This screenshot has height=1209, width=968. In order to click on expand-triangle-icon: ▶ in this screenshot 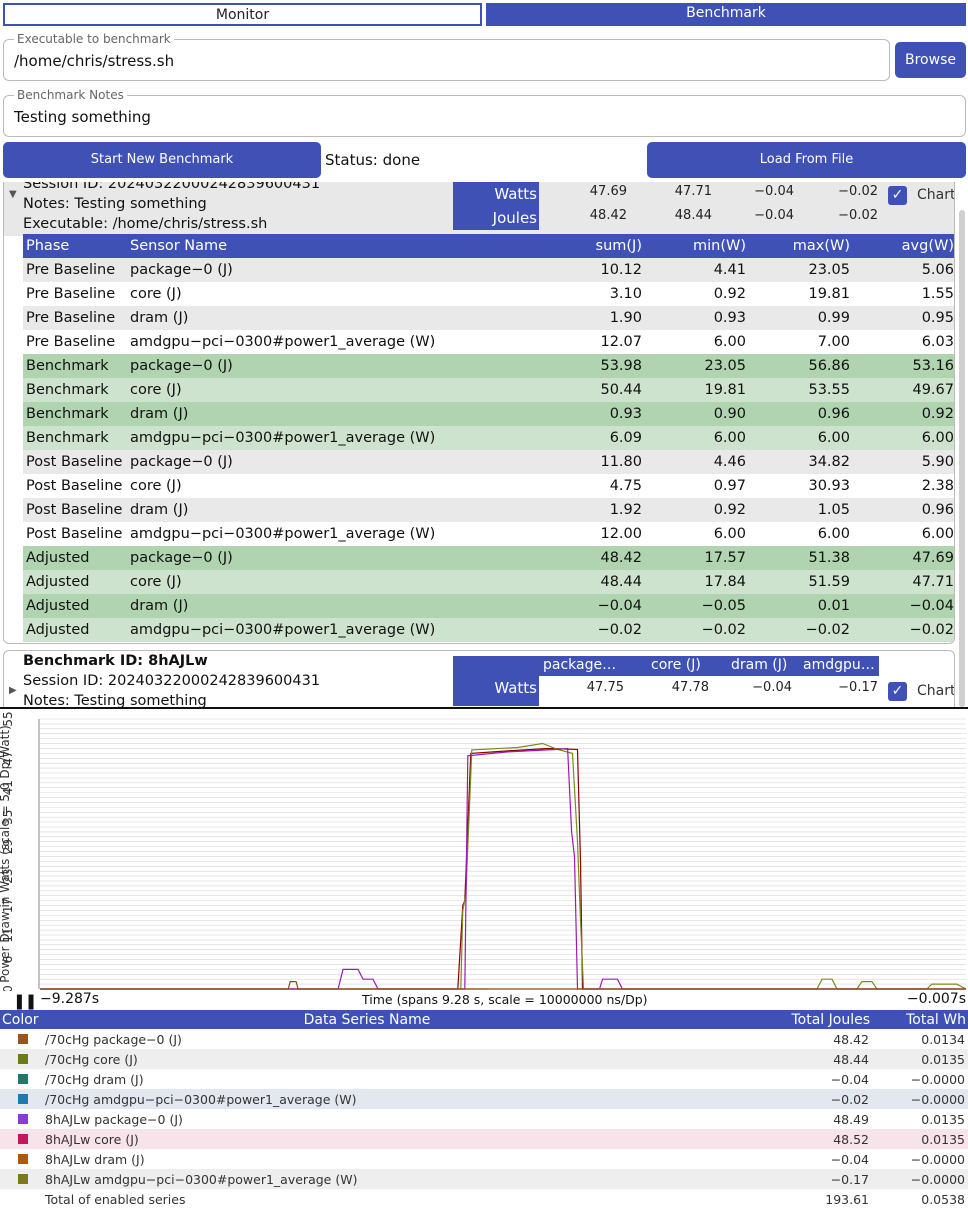, I will do `click(13, 690)`.